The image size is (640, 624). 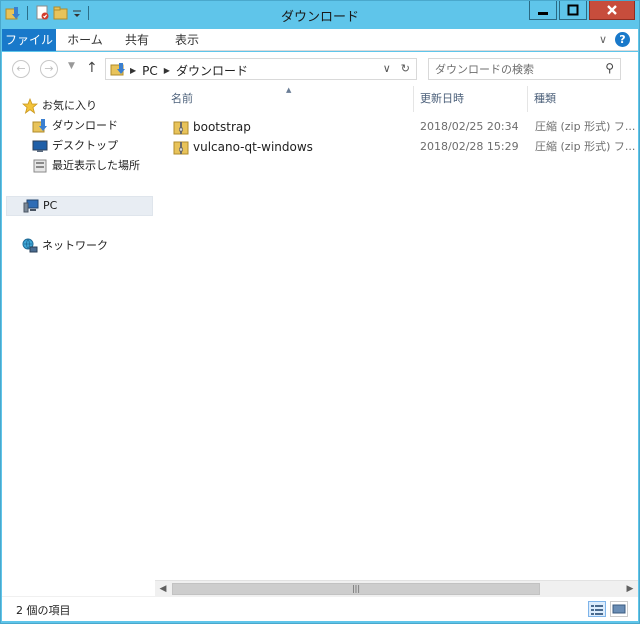 What do you see at coordinates (543, 13) in the screenshot?
I see `minimize-icon` at bounding box center [543, 13].